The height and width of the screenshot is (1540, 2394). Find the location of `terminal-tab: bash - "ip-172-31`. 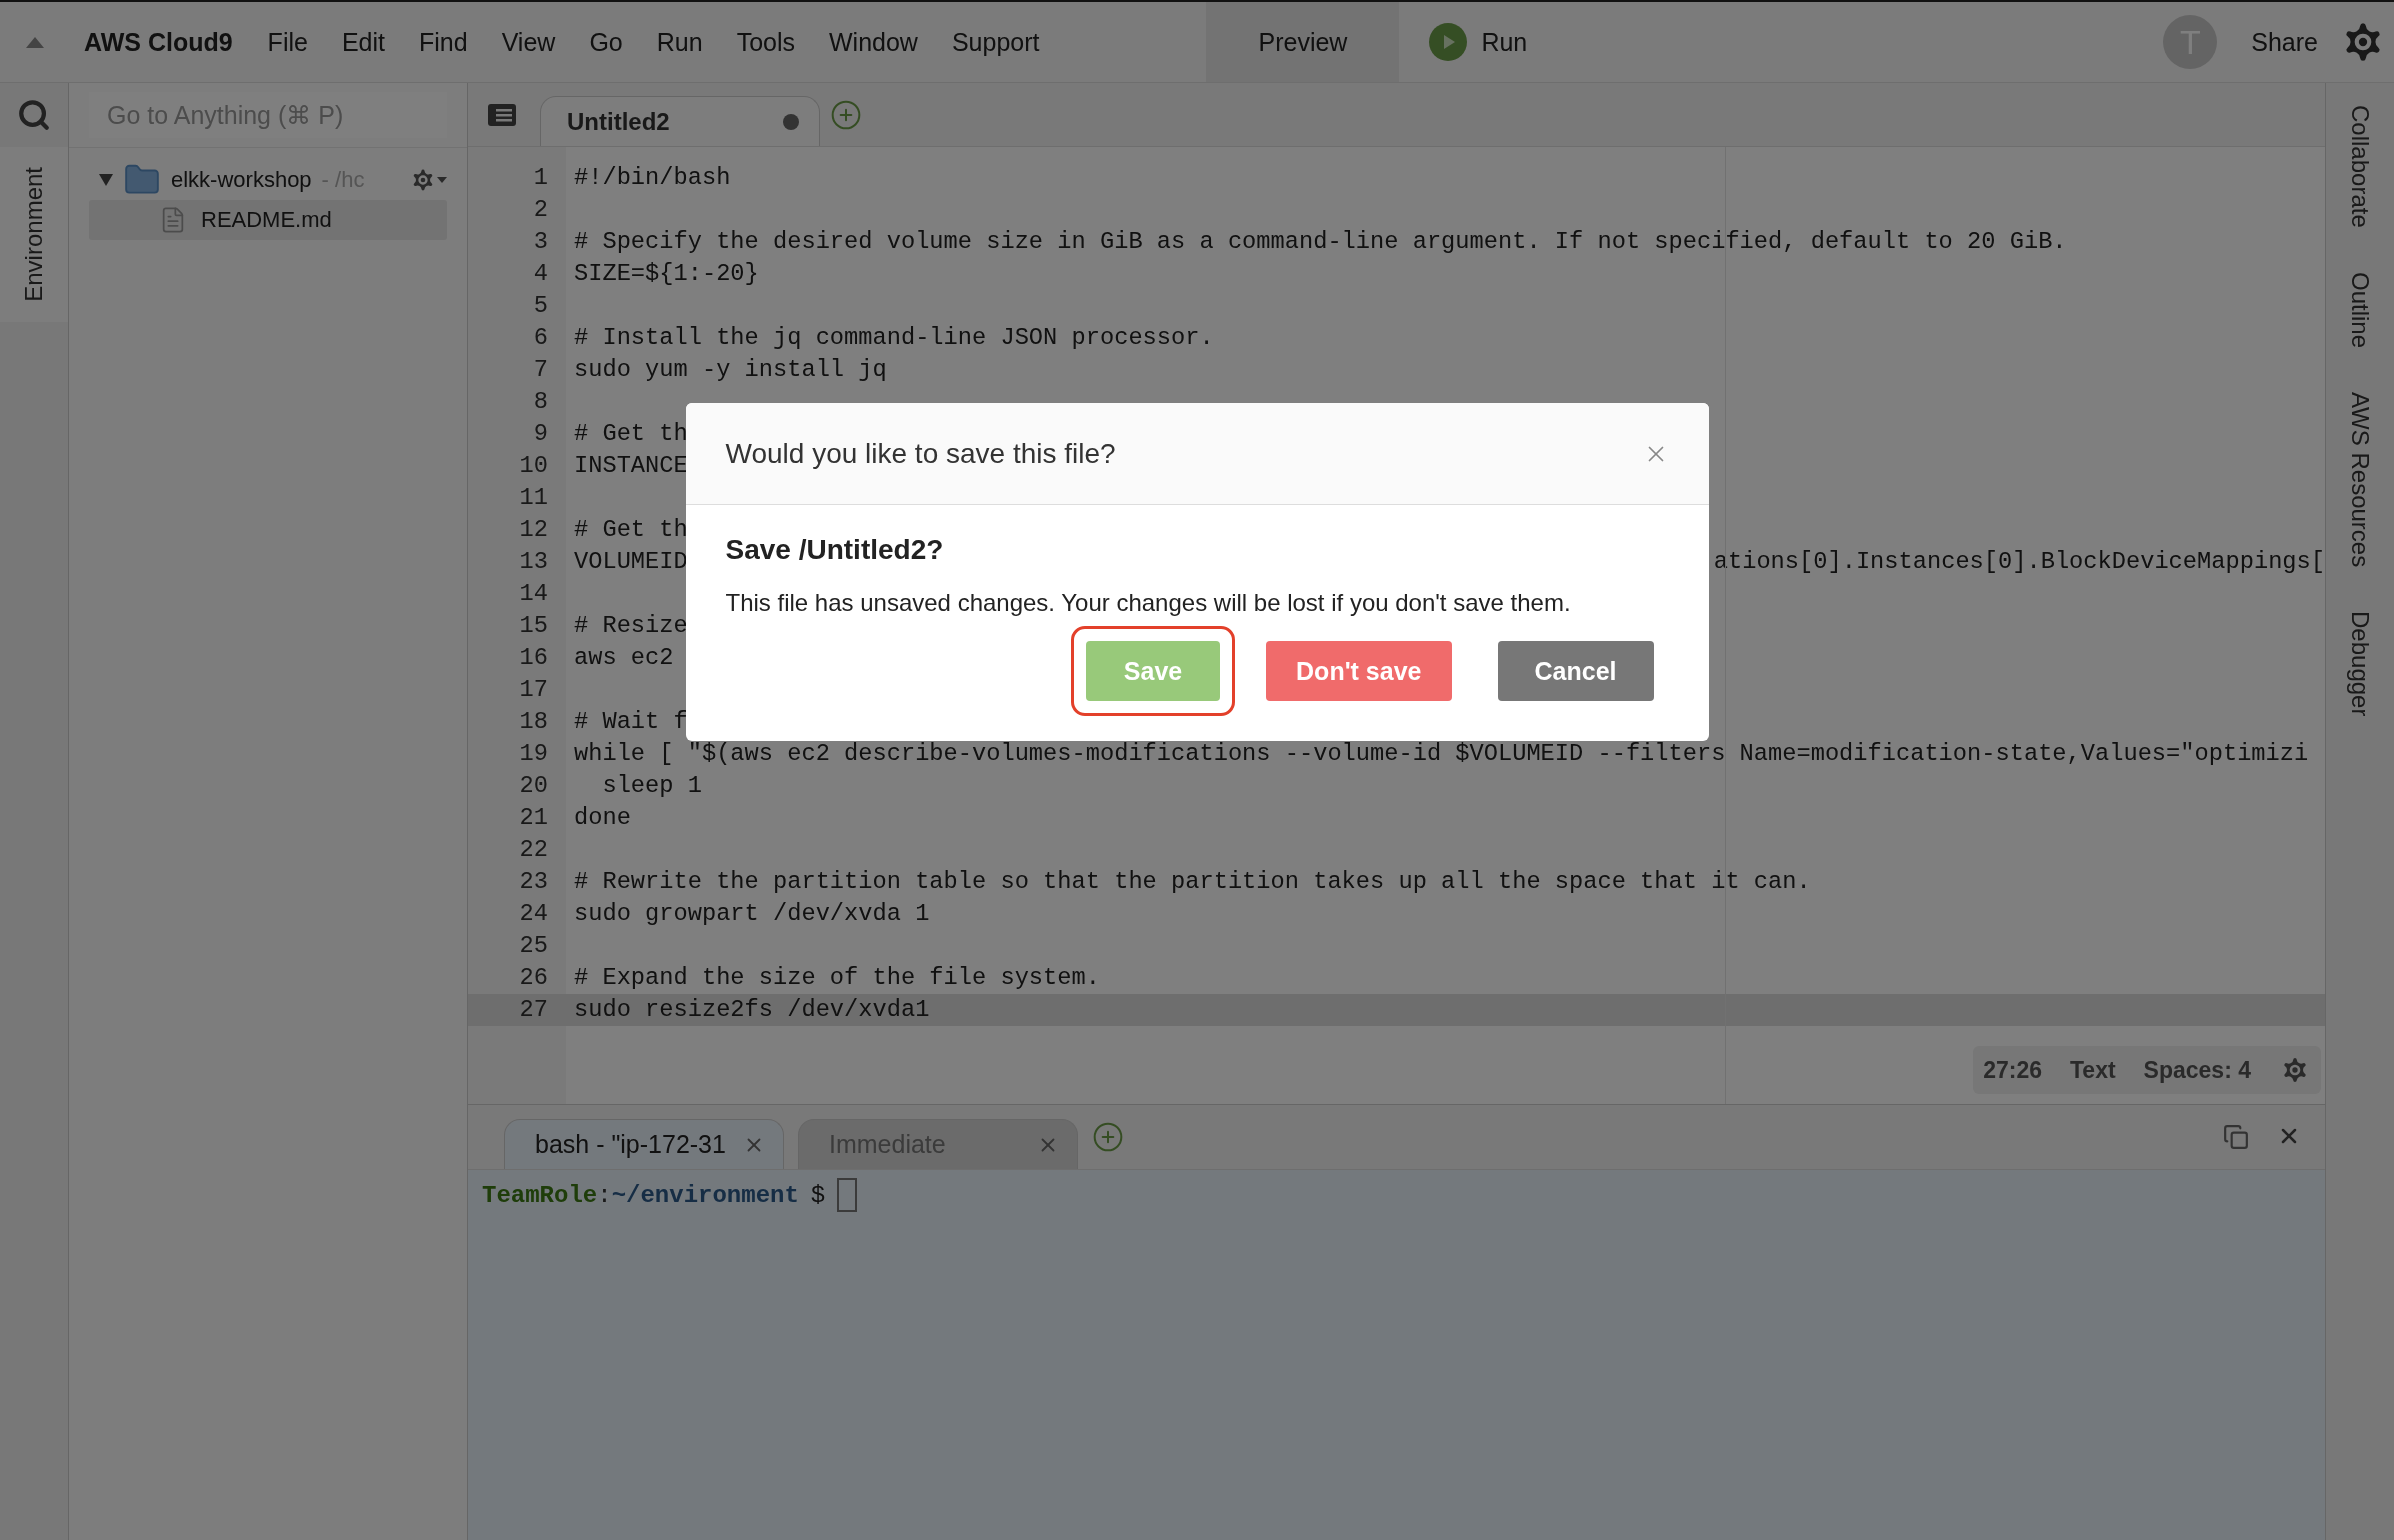

terminal-tab: bash - "ip-172-31 is located at coordinates (644, 1144).